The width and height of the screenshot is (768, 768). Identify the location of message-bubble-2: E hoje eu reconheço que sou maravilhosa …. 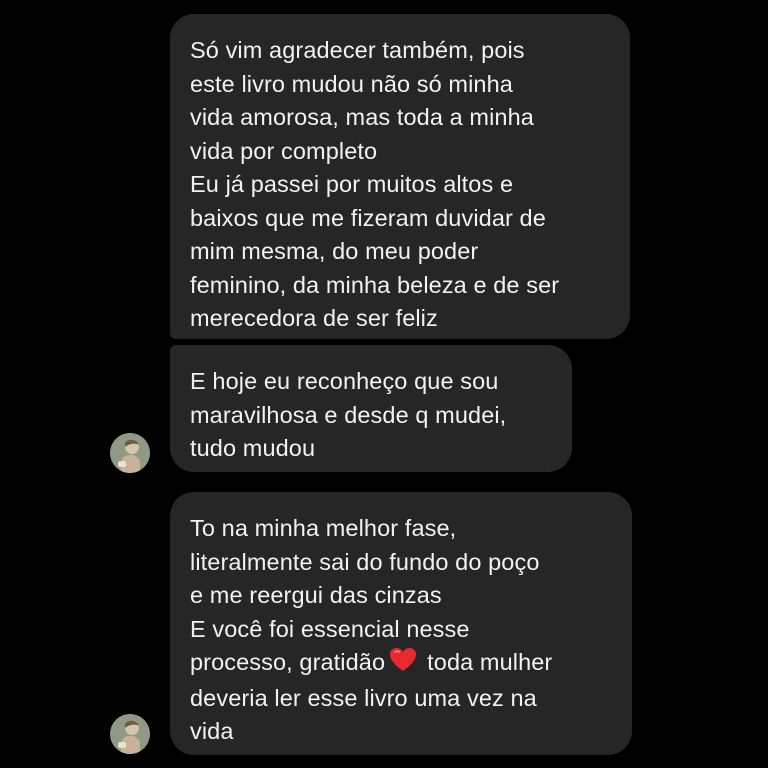
(371, 408).